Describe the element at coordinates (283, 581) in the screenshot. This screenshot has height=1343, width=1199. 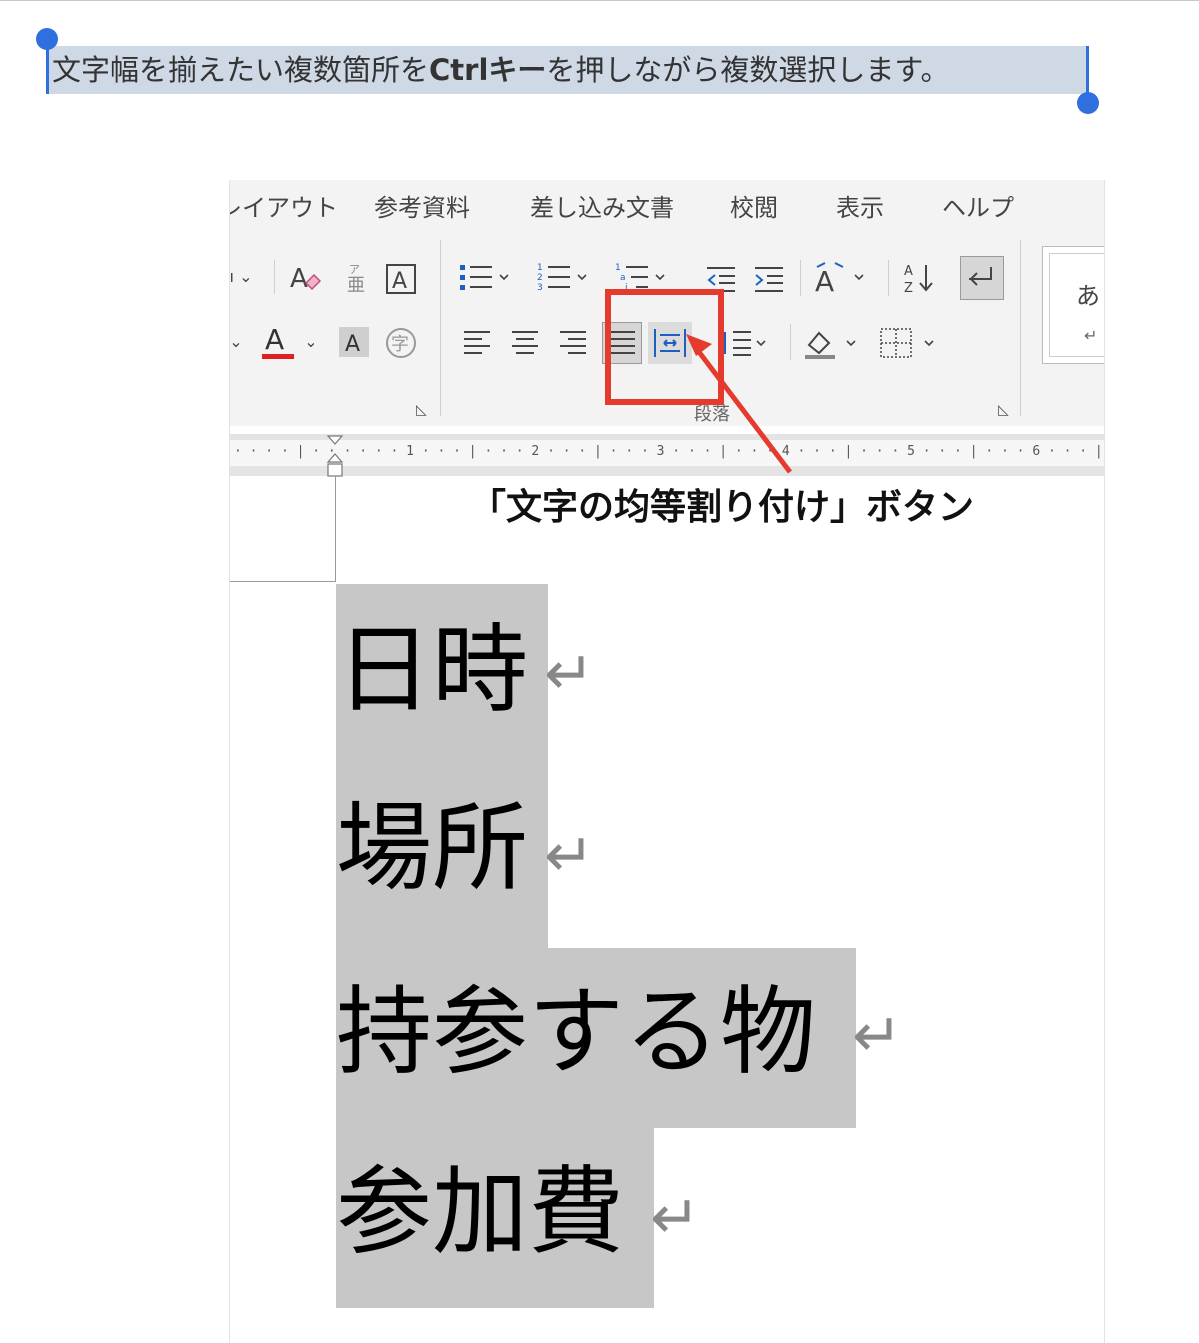
I see `margin-guide-horizontal` at that location.